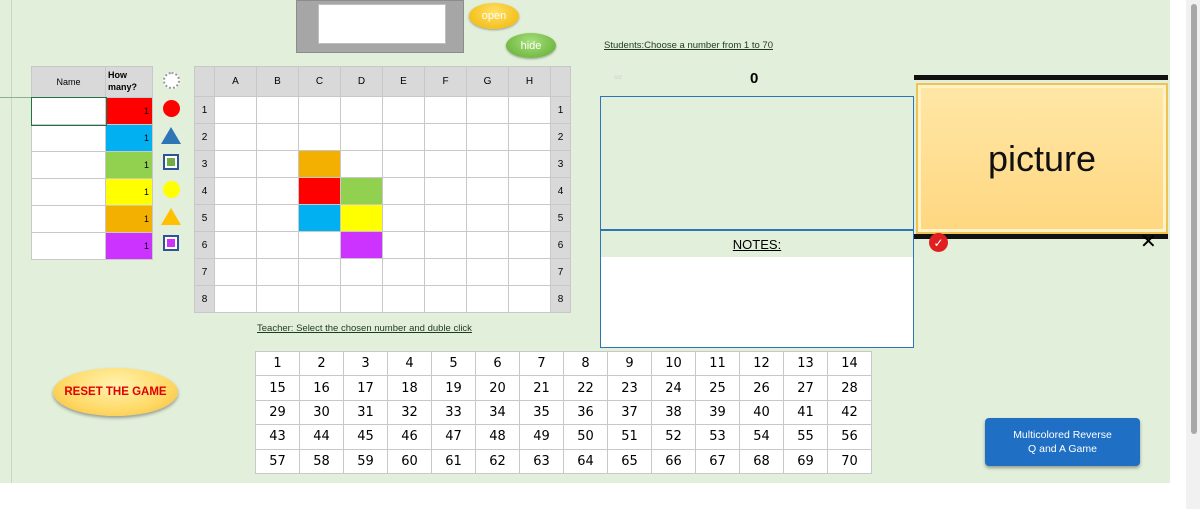  I want to click on number-cell: 8, so click(585, 363).